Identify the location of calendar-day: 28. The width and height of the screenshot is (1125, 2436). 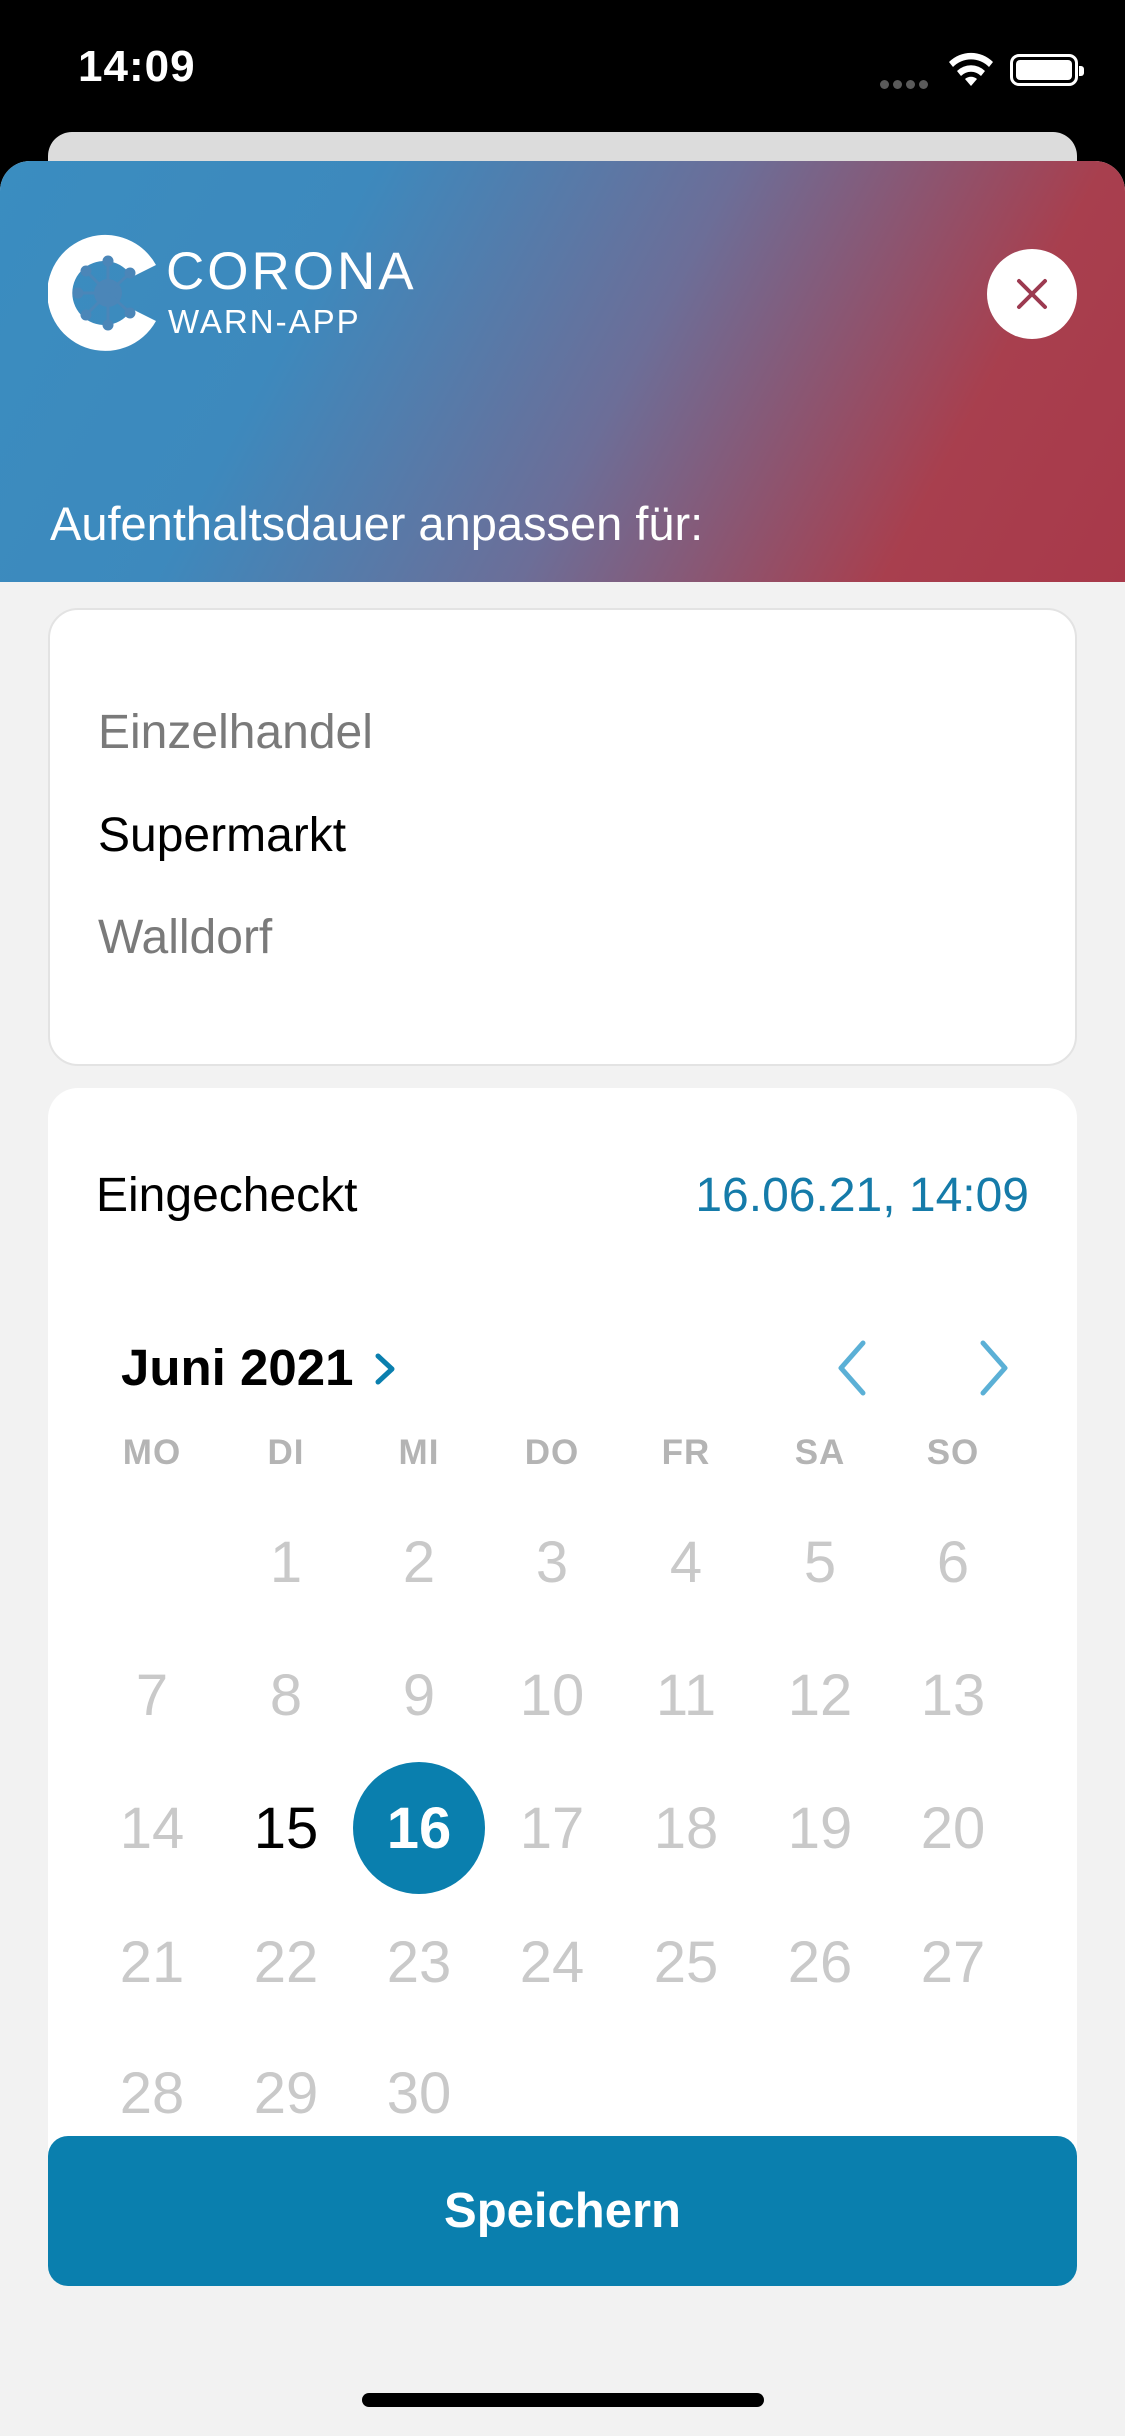
(152, 2093).